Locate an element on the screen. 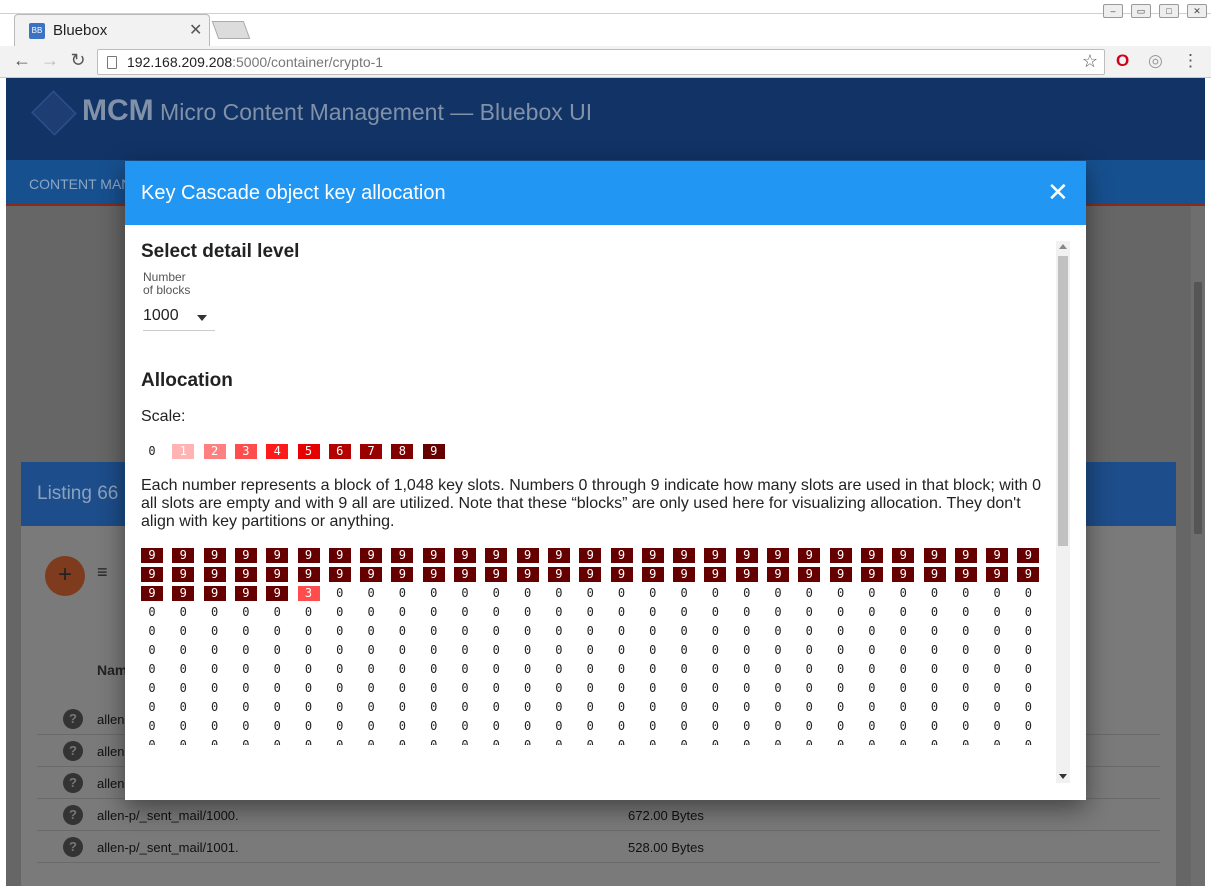 The height and width of the screenshot is (886, 1211). row-name: allen-p/_sent_mail/1000. is located at coordinates (168, 815).